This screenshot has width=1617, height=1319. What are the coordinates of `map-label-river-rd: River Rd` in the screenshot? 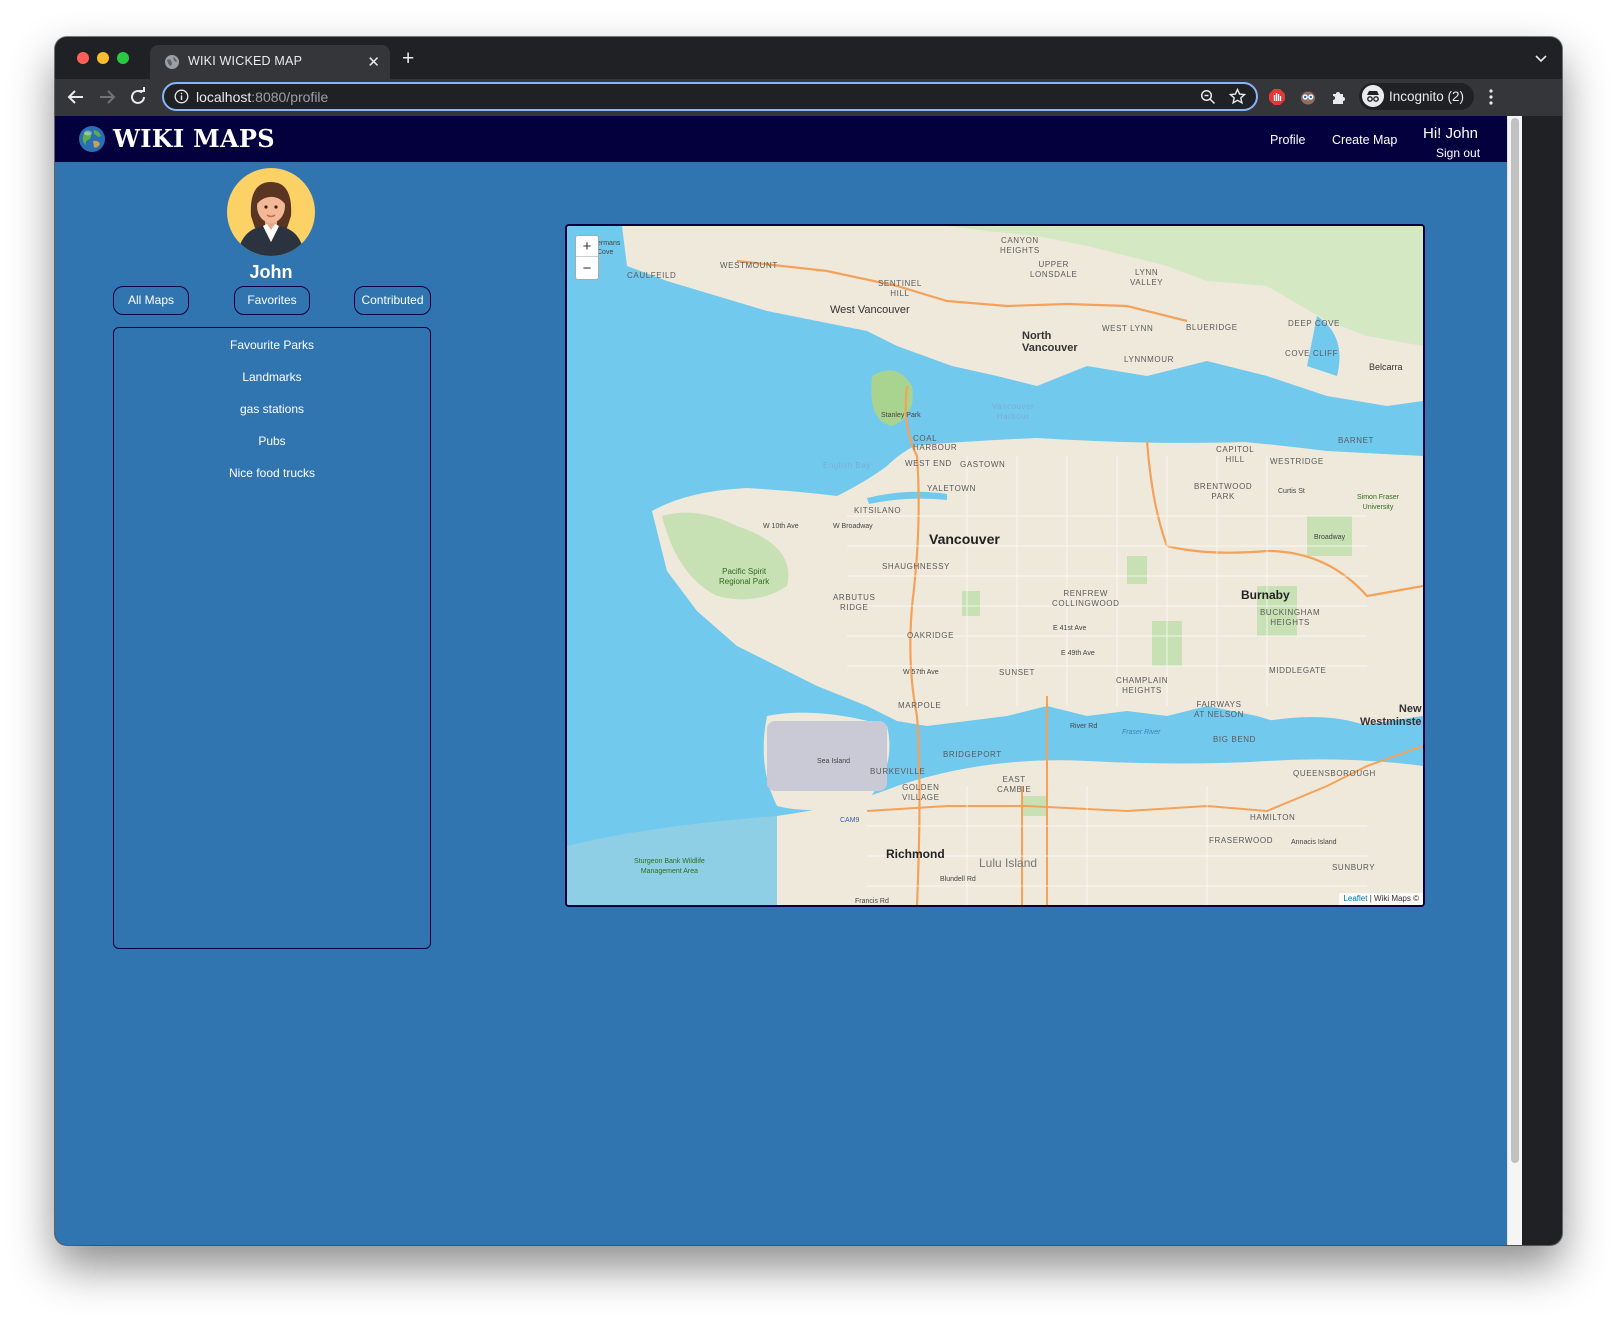 It's located at (1084, 726).